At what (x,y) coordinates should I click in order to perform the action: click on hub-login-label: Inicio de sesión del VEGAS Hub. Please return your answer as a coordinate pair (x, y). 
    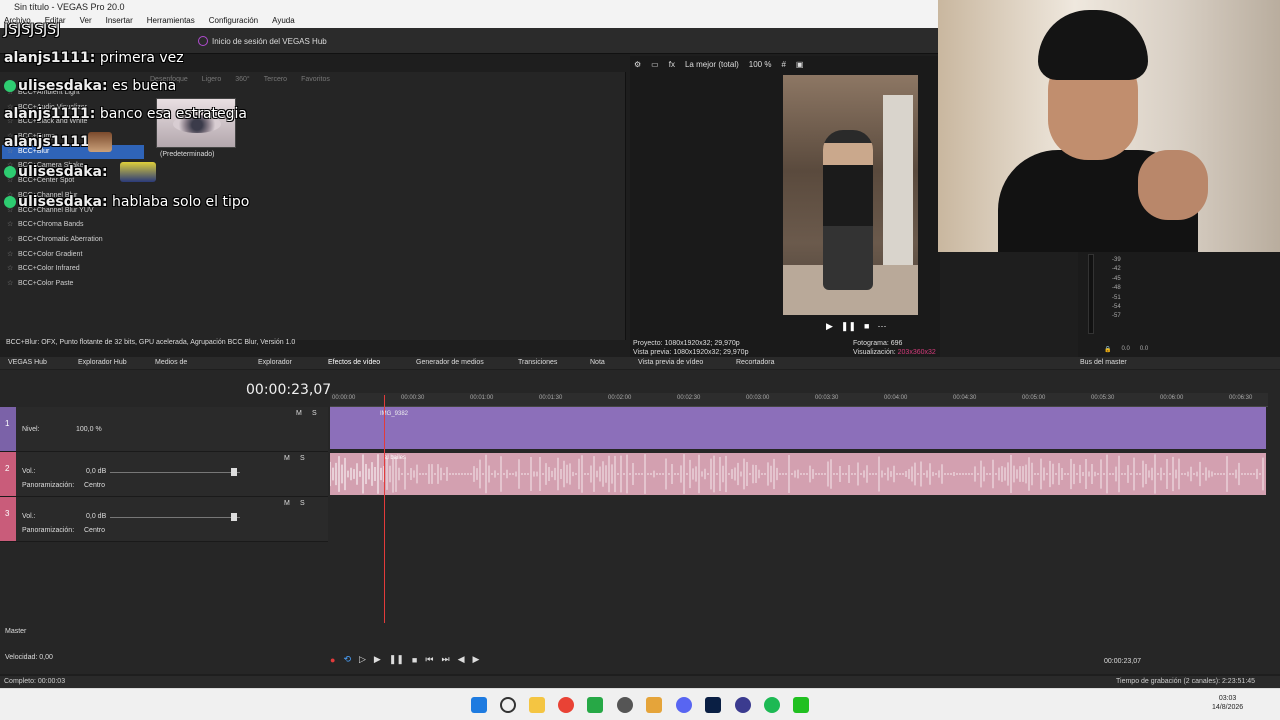
    Looking at the image, I should click on (269, 41).